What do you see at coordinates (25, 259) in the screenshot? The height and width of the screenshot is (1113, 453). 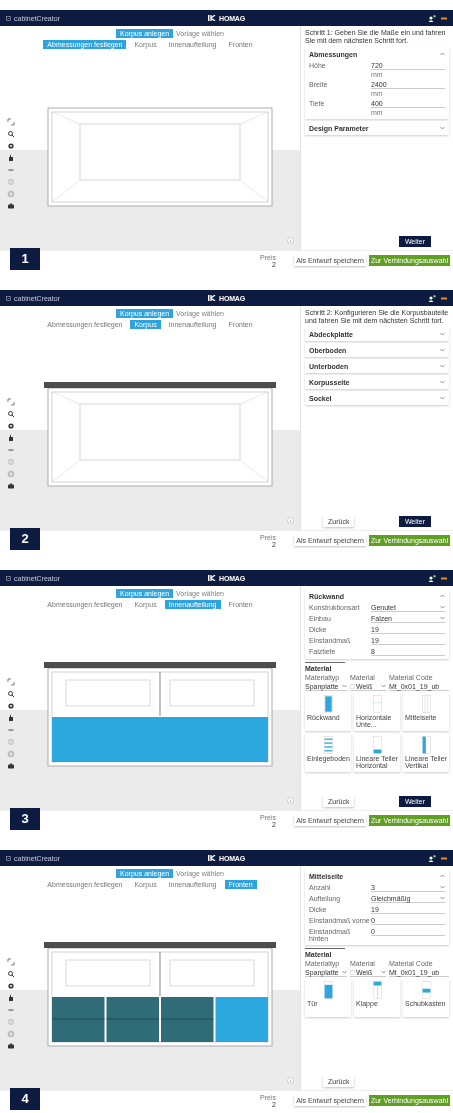 I see `step-number-badge: 1` at bounding box center [25, 259].